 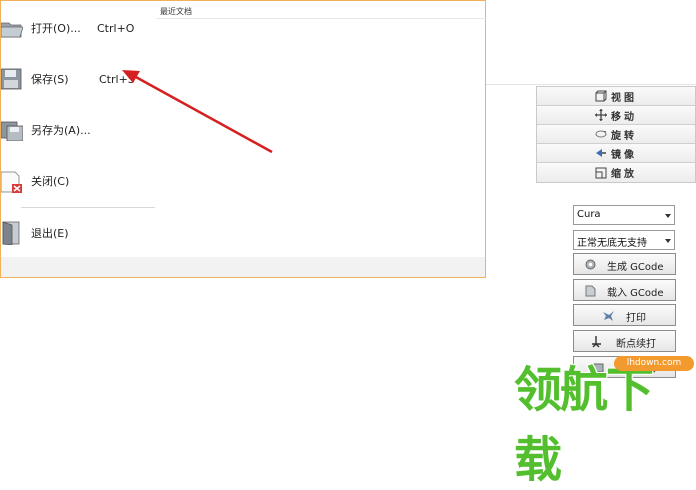 What do you see at coordinates (11, 79) in the screenshot?
I see `floppy-disk-icon` at bounding box center [11, 79].